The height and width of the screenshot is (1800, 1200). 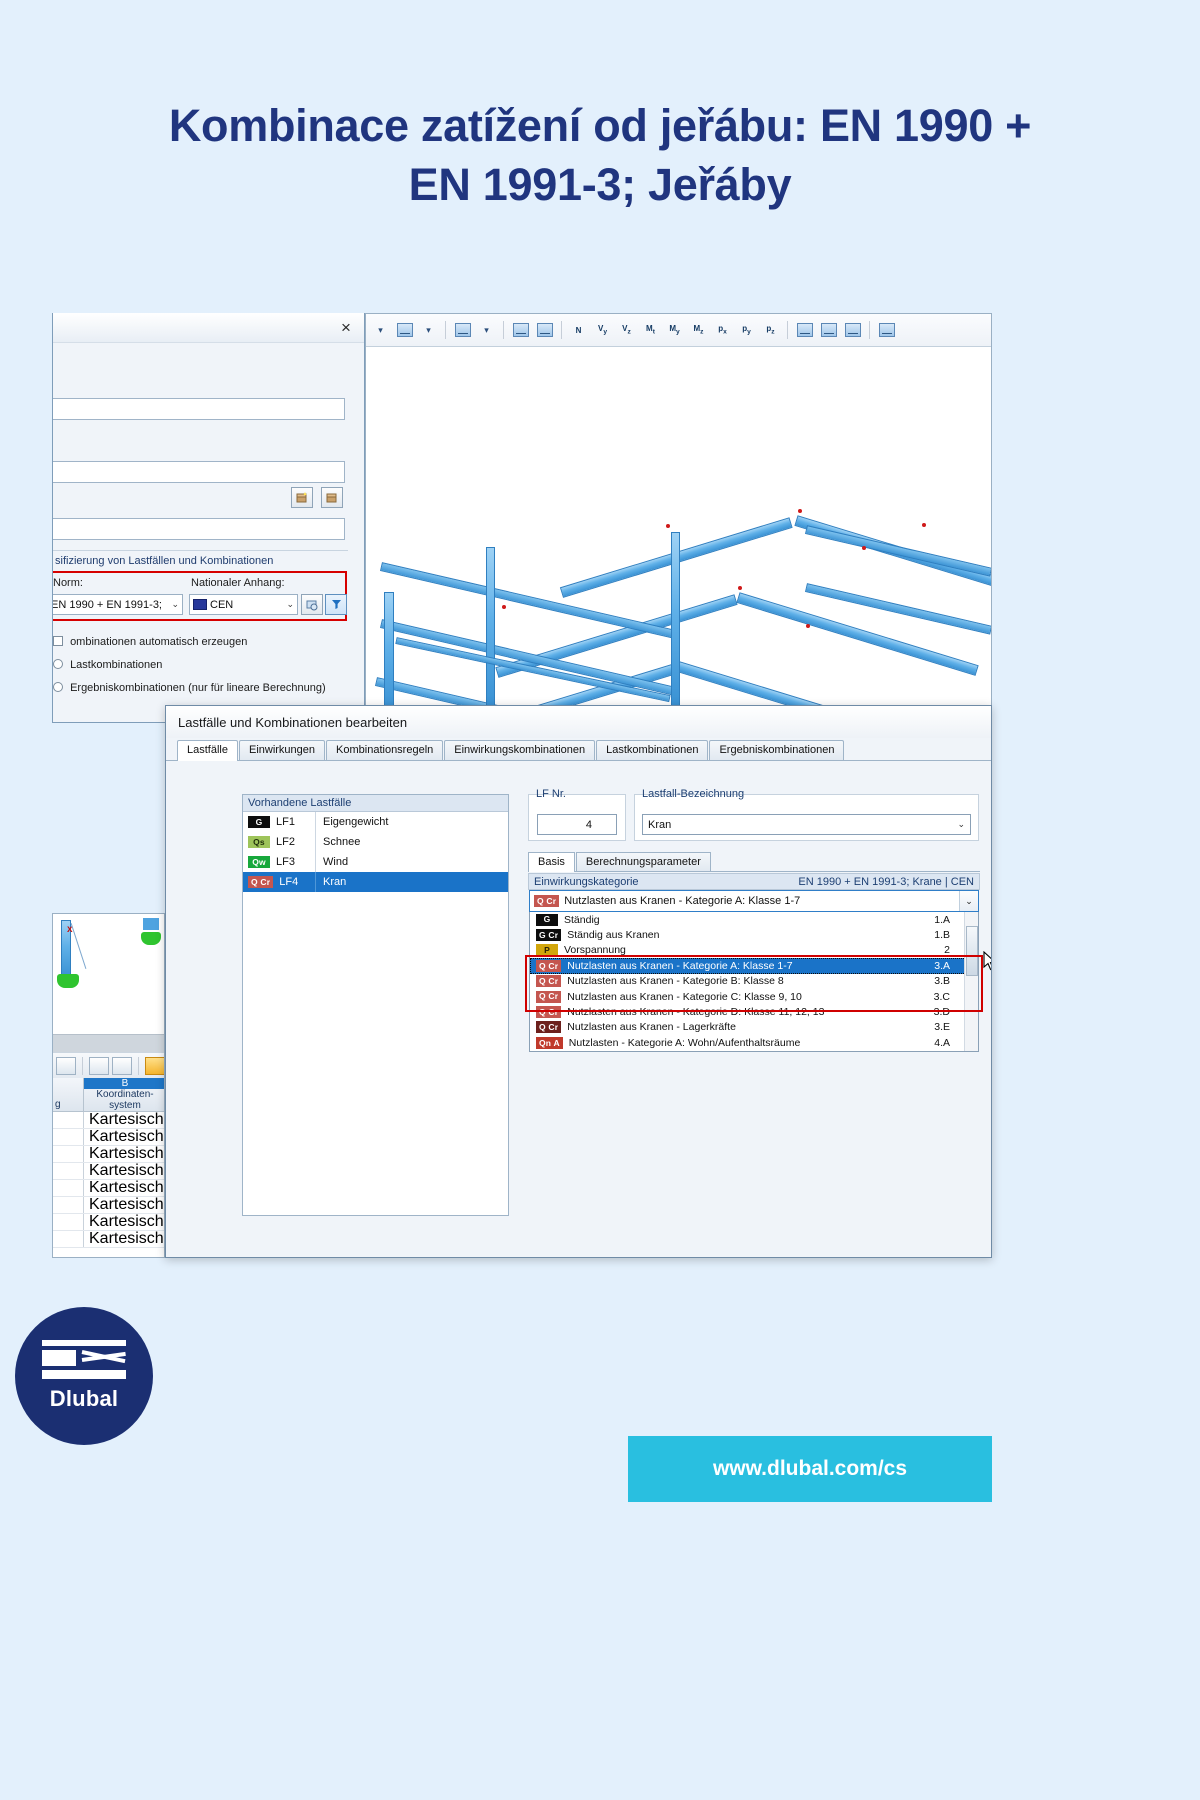 I want to click on description-field, so click(x=199, y=472).